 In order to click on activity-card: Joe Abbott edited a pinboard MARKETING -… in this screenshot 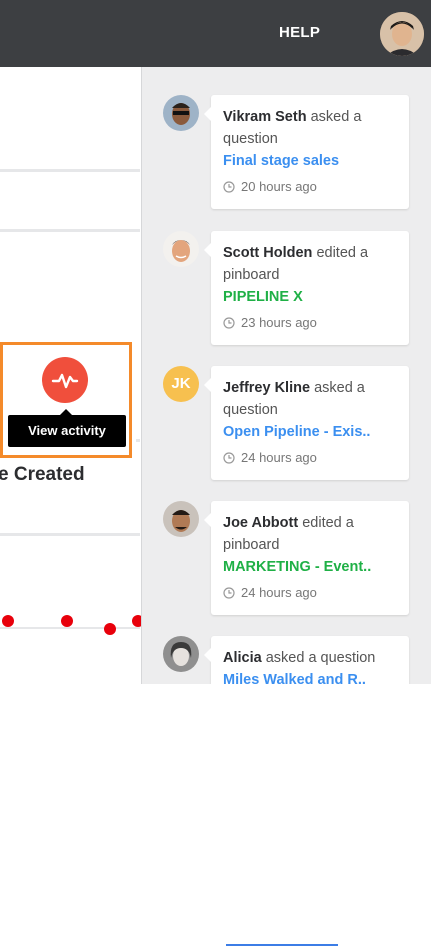, I will do `click(306, 558)`.